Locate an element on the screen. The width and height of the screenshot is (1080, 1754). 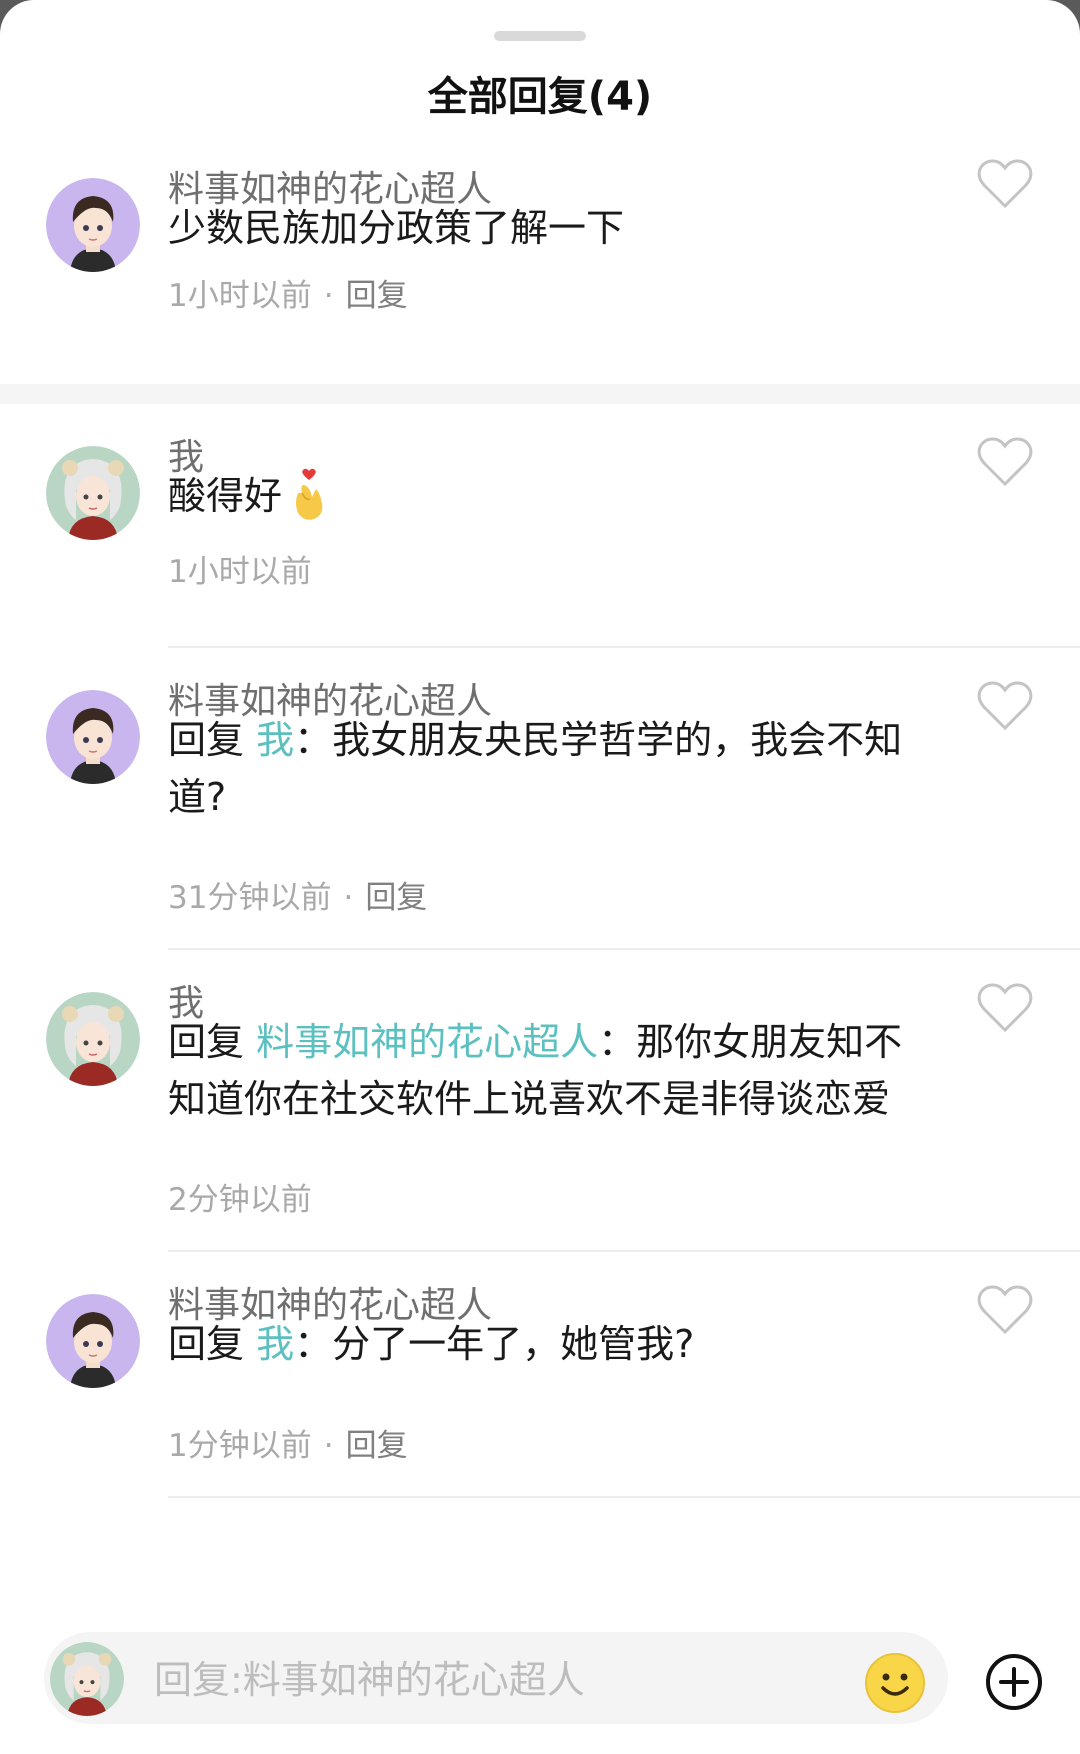
comment-text-content: ：分了一年了，她管我? is located at coordinates (494, 1344).